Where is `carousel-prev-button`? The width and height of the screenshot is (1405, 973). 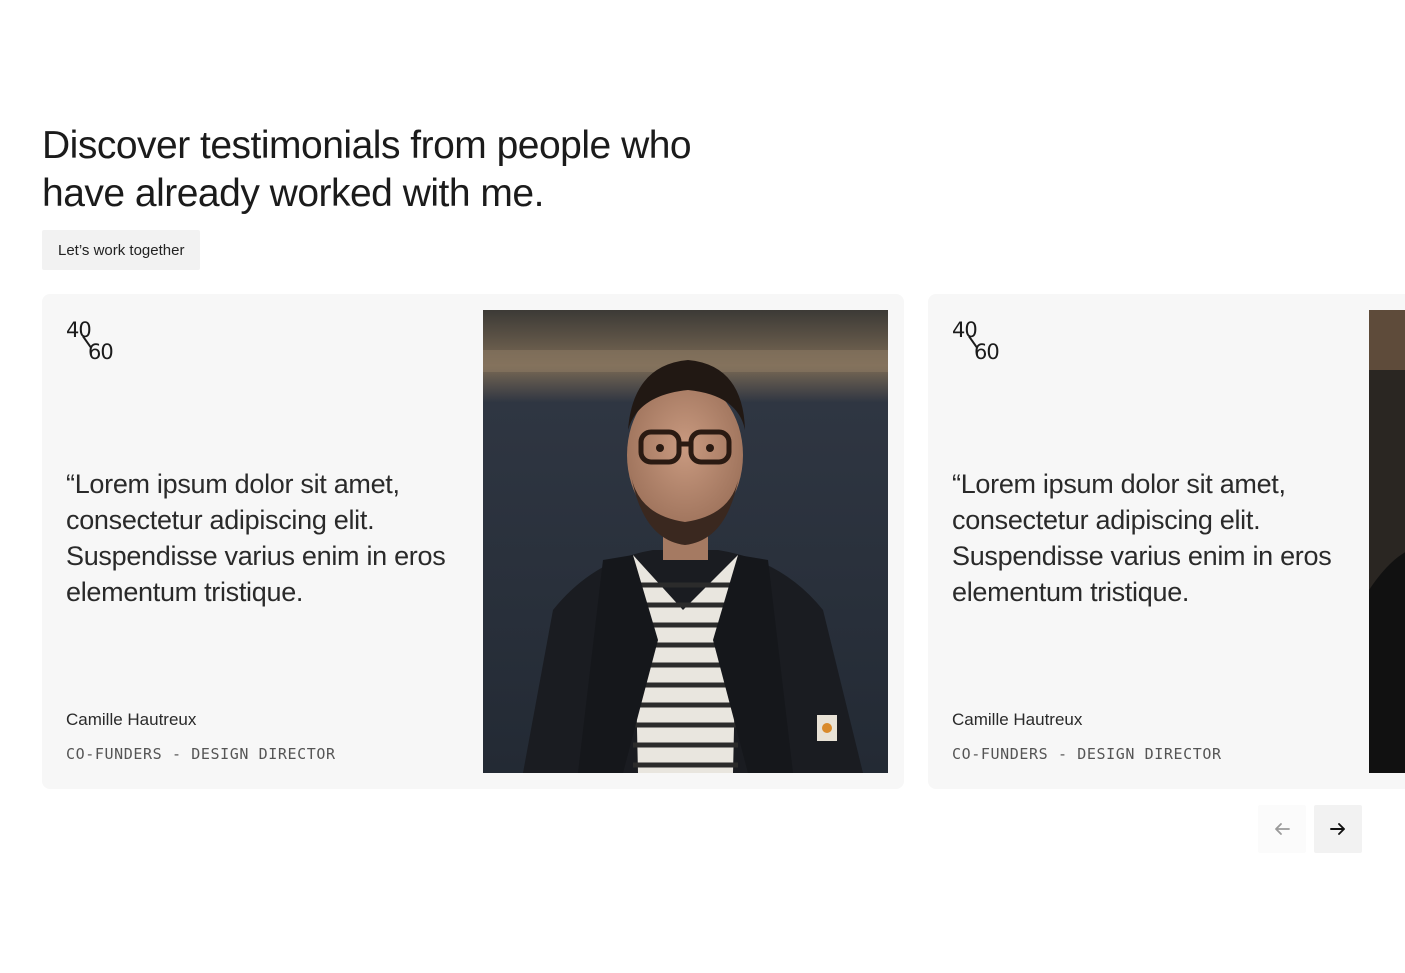 carousel-prev-button is located at coordinates (1282, 829).